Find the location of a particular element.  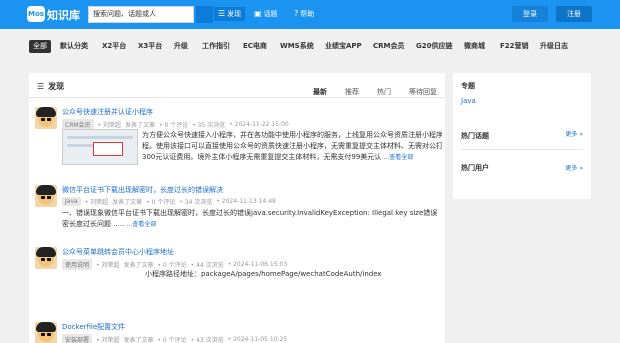

topic-link: Java is located at coordinates (468, 101).